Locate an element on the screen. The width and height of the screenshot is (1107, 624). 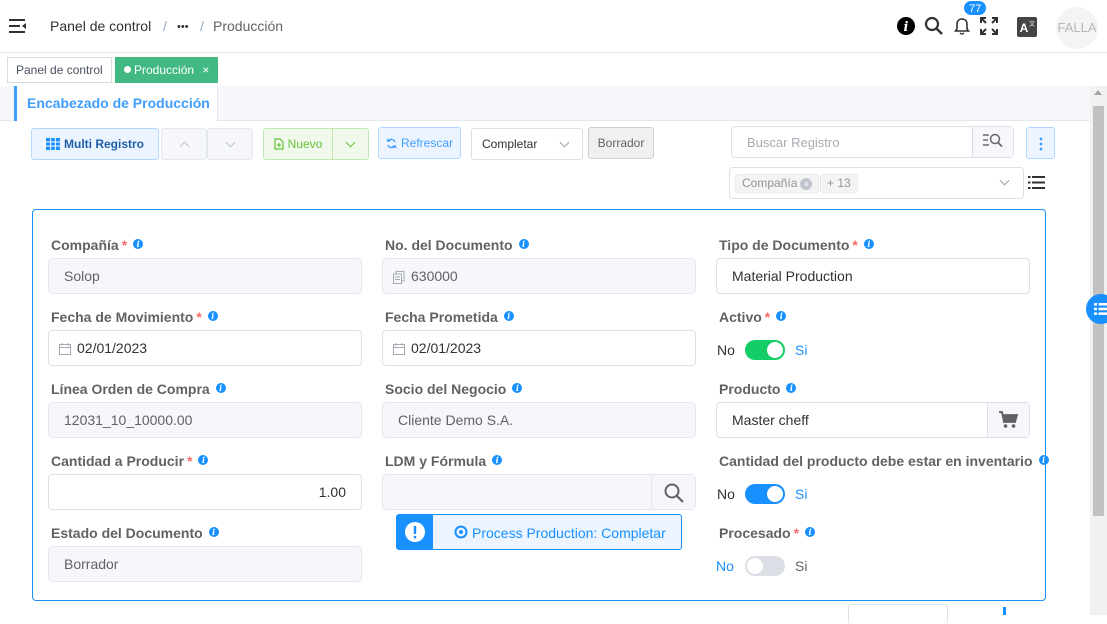
doc-status-field: Borrador is located at coordinates (205, 564).